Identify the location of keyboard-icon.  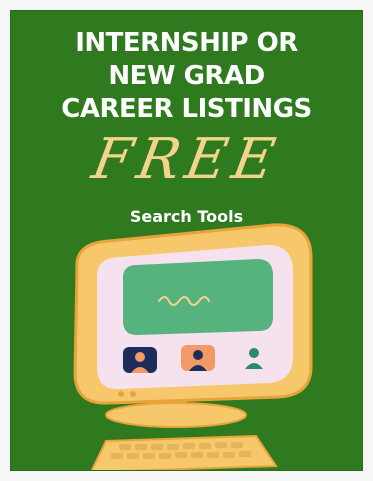
(184, 452).